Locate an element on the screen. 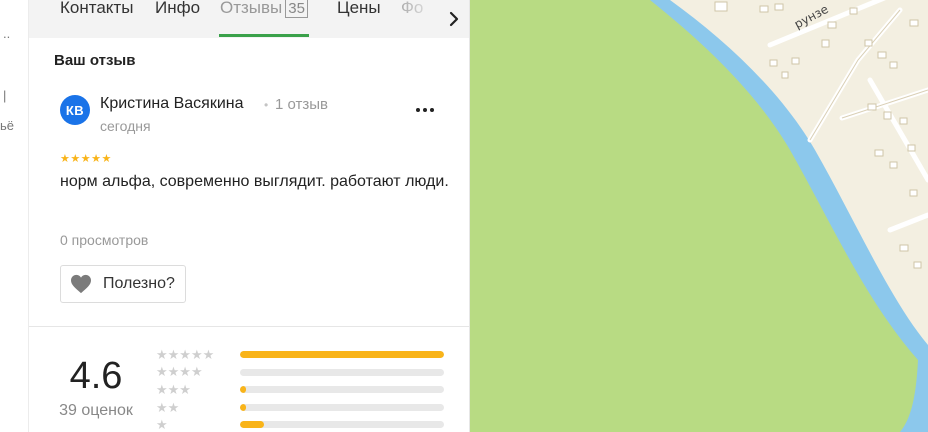  tabs-bar: Контакты Инфо Отзывы35 Цены Фо is located at coordinates (249, 19).